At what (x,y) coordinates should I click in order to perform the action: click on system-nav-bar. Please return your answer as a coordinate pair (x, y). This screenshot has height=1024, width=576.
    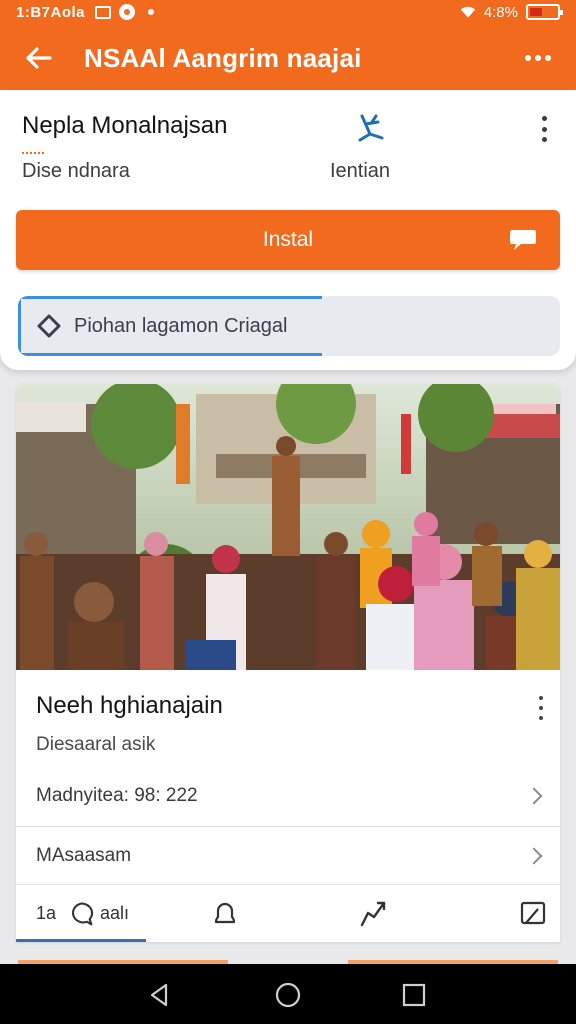
    Looking at the image, I should click on (288, 994).